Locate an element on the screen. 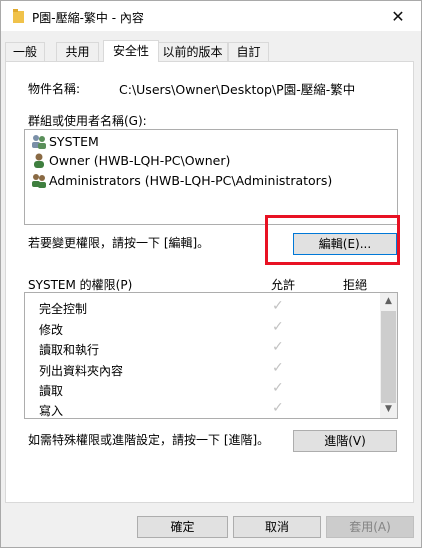 This screenshot has height=548, width=422. groups-label: 群組或使用者名稱(G): is located at coordinates (87, 121).